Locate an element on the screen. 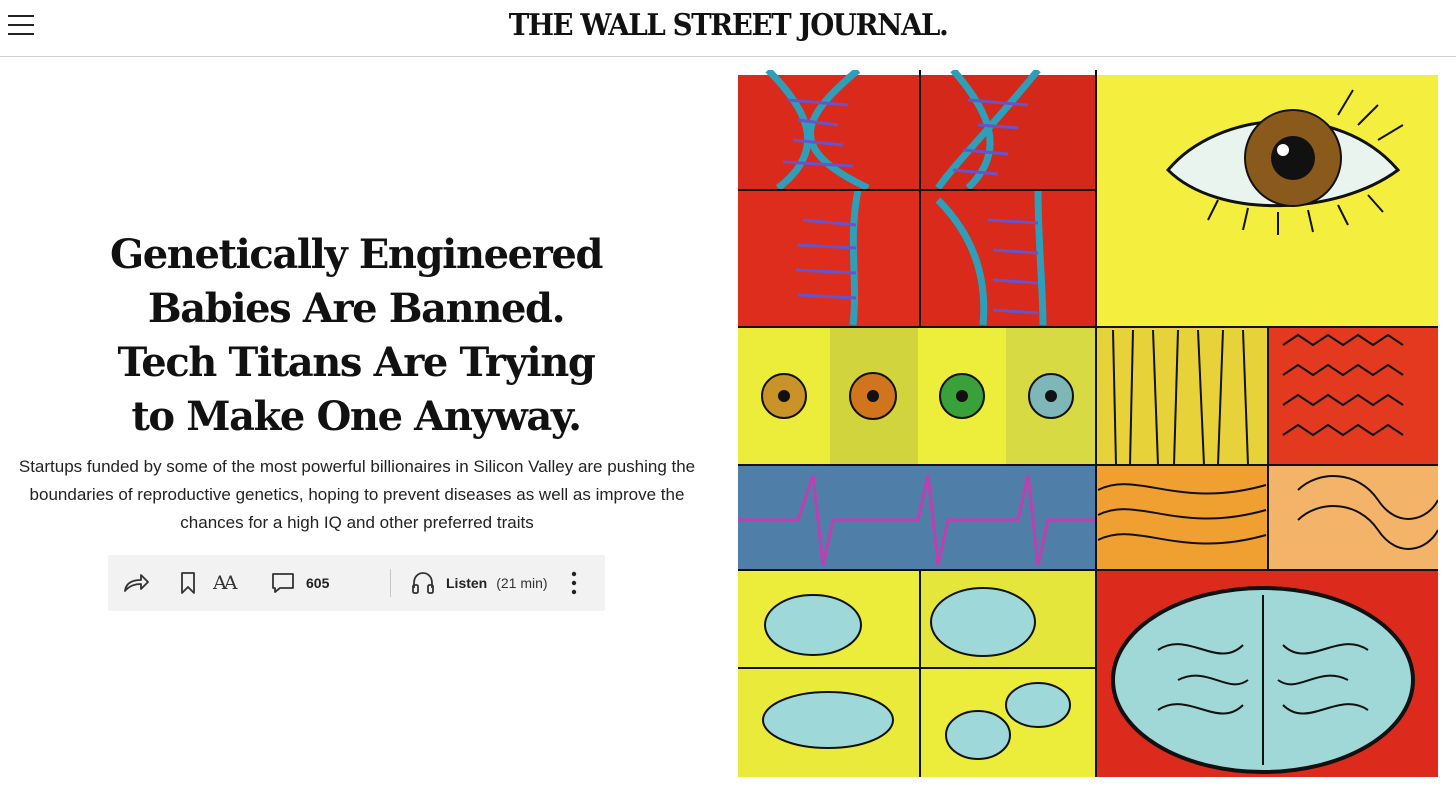 Image resolution: width=1456 pixels, height=792 pixels. share-icon is located at coordinates (136, 583).